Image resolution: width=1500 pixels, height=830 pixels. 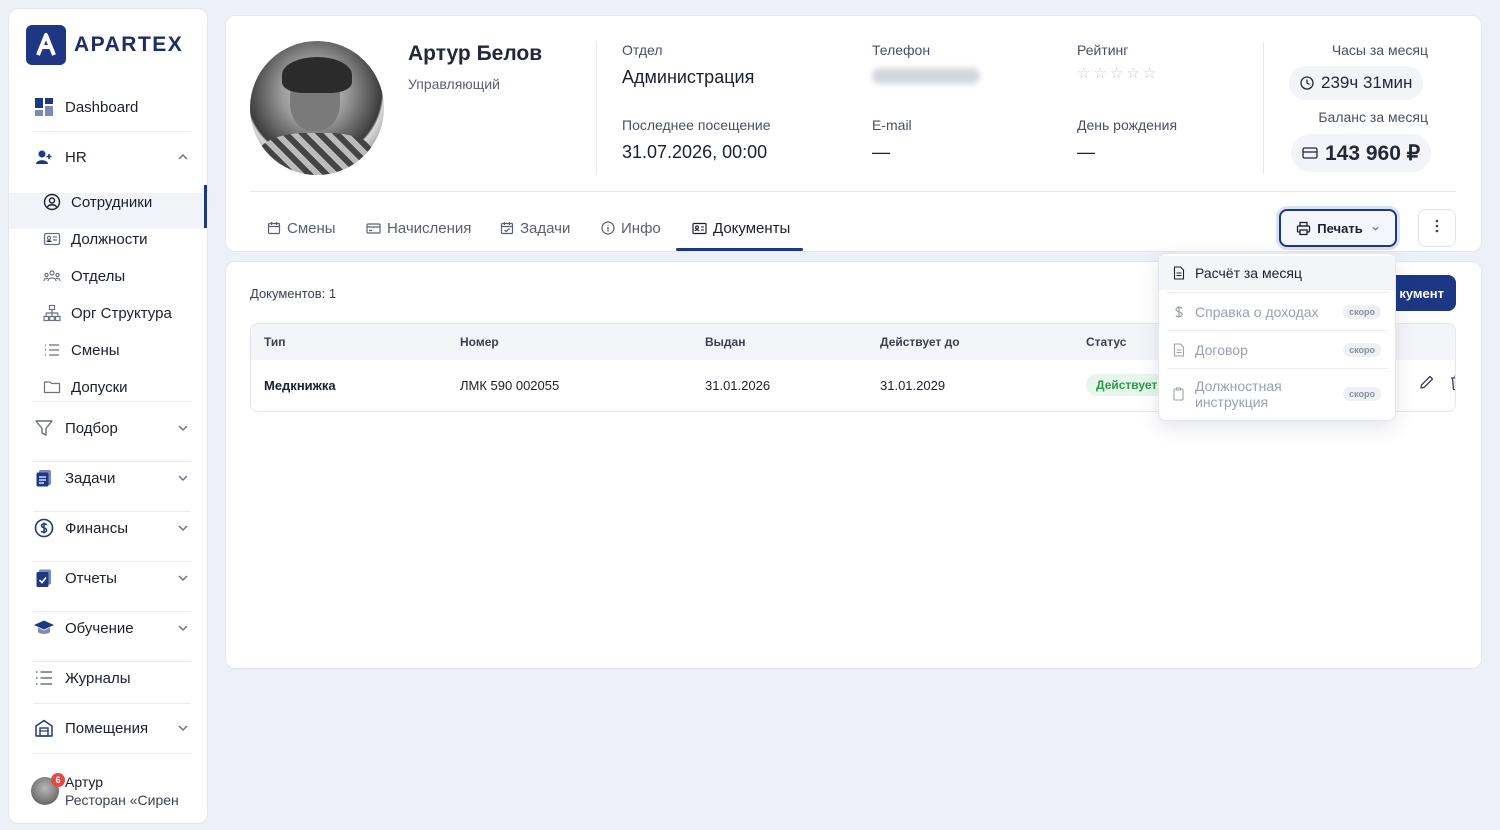 I want to click on menu-item-monthly-calculation: Расчёт за месяц, so click(x=1277, y=273).